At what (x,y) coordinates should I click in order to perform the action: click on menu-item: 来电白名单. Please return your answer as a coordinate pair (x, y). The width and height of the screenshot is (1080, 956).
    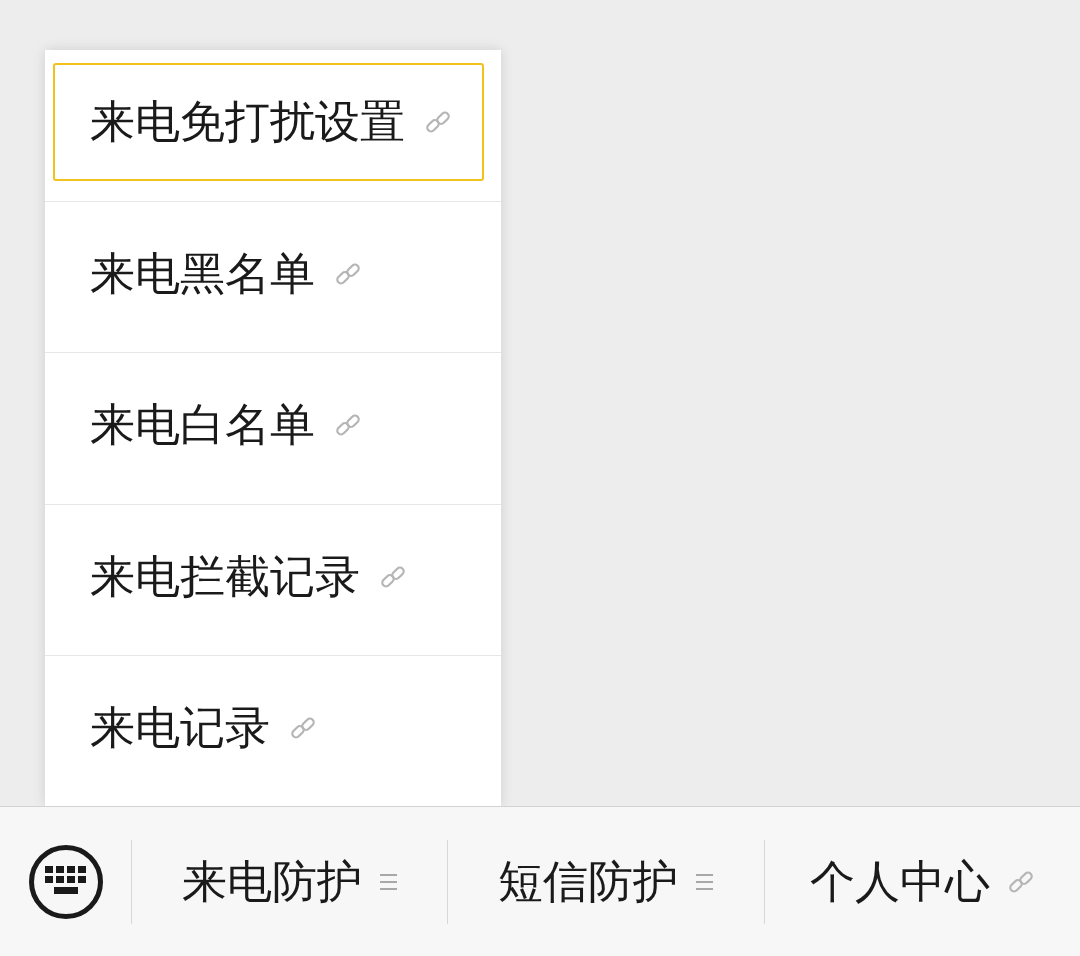
    Looking at the image, I should click on (268, 425).